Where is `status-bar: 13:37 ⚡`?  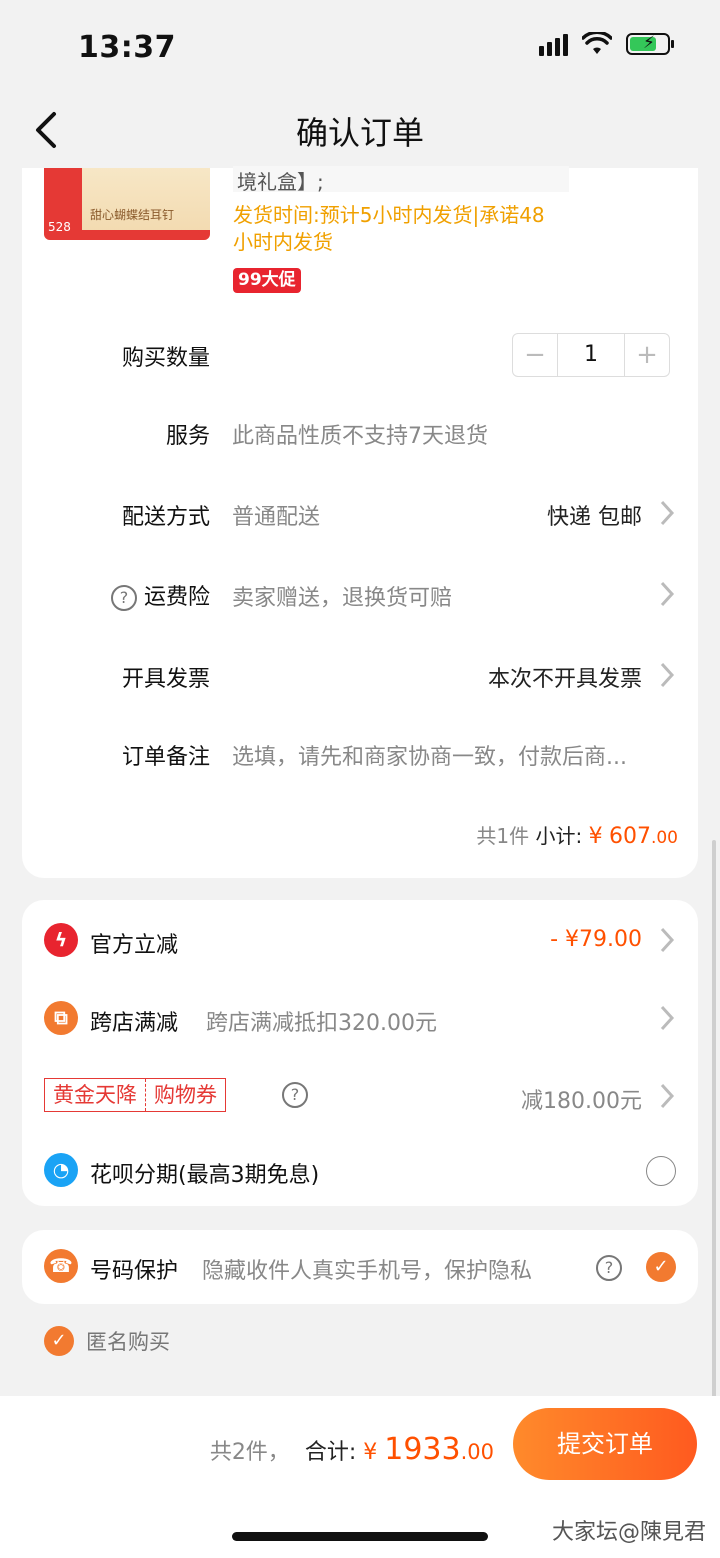 status-bar: 13:37 ⚡ is located at coordinates (360, 46).